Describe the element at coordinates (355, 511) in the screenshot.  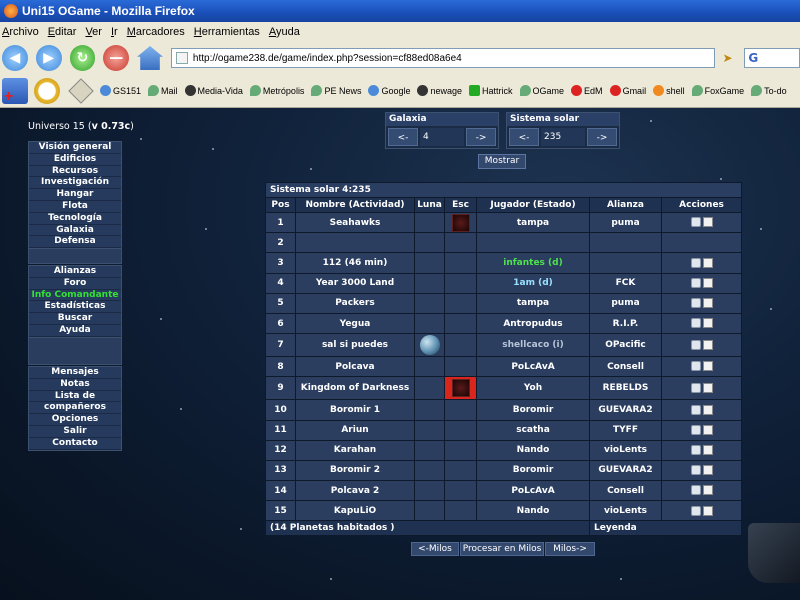
I see `planet-name-cell: KapuLiO` at that location.